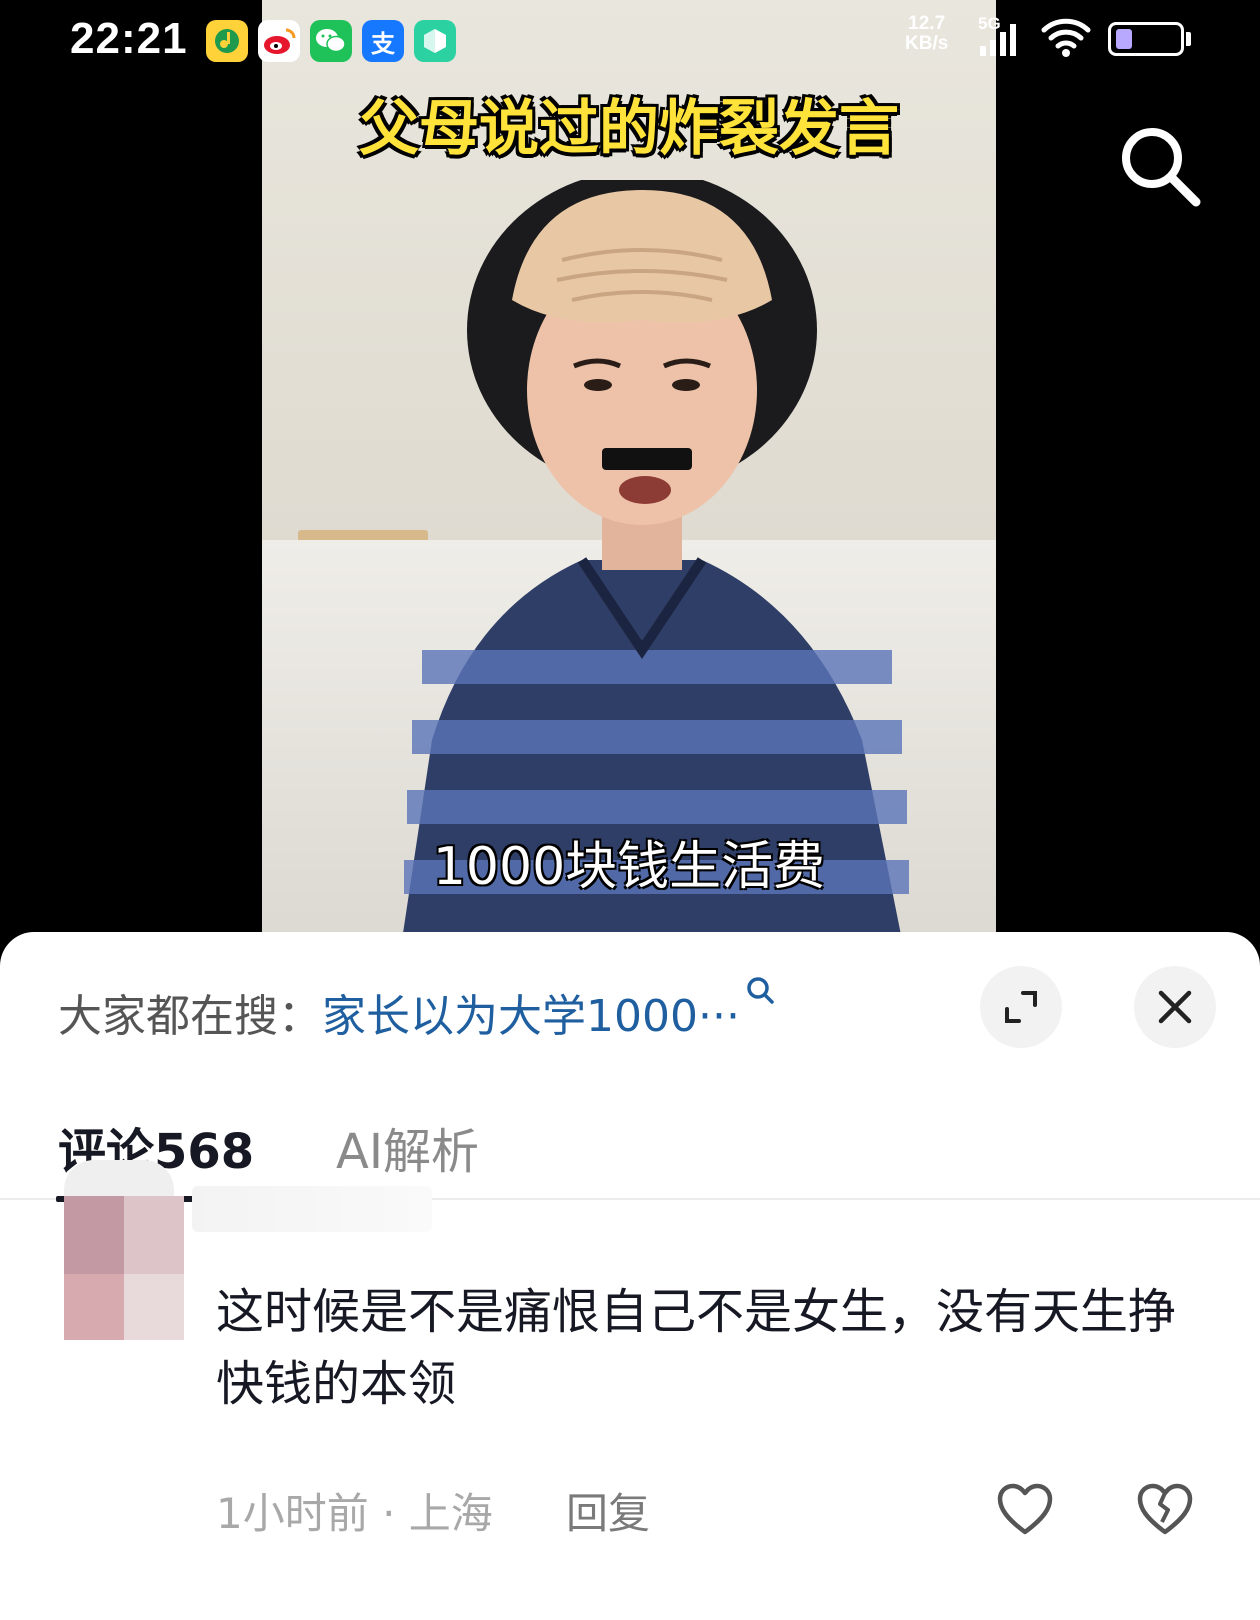 This screenshot has height=1620, width=1260. Describe the element at coordinates (312, 1209) in the screenshot. I see `username-redacted` at that location.